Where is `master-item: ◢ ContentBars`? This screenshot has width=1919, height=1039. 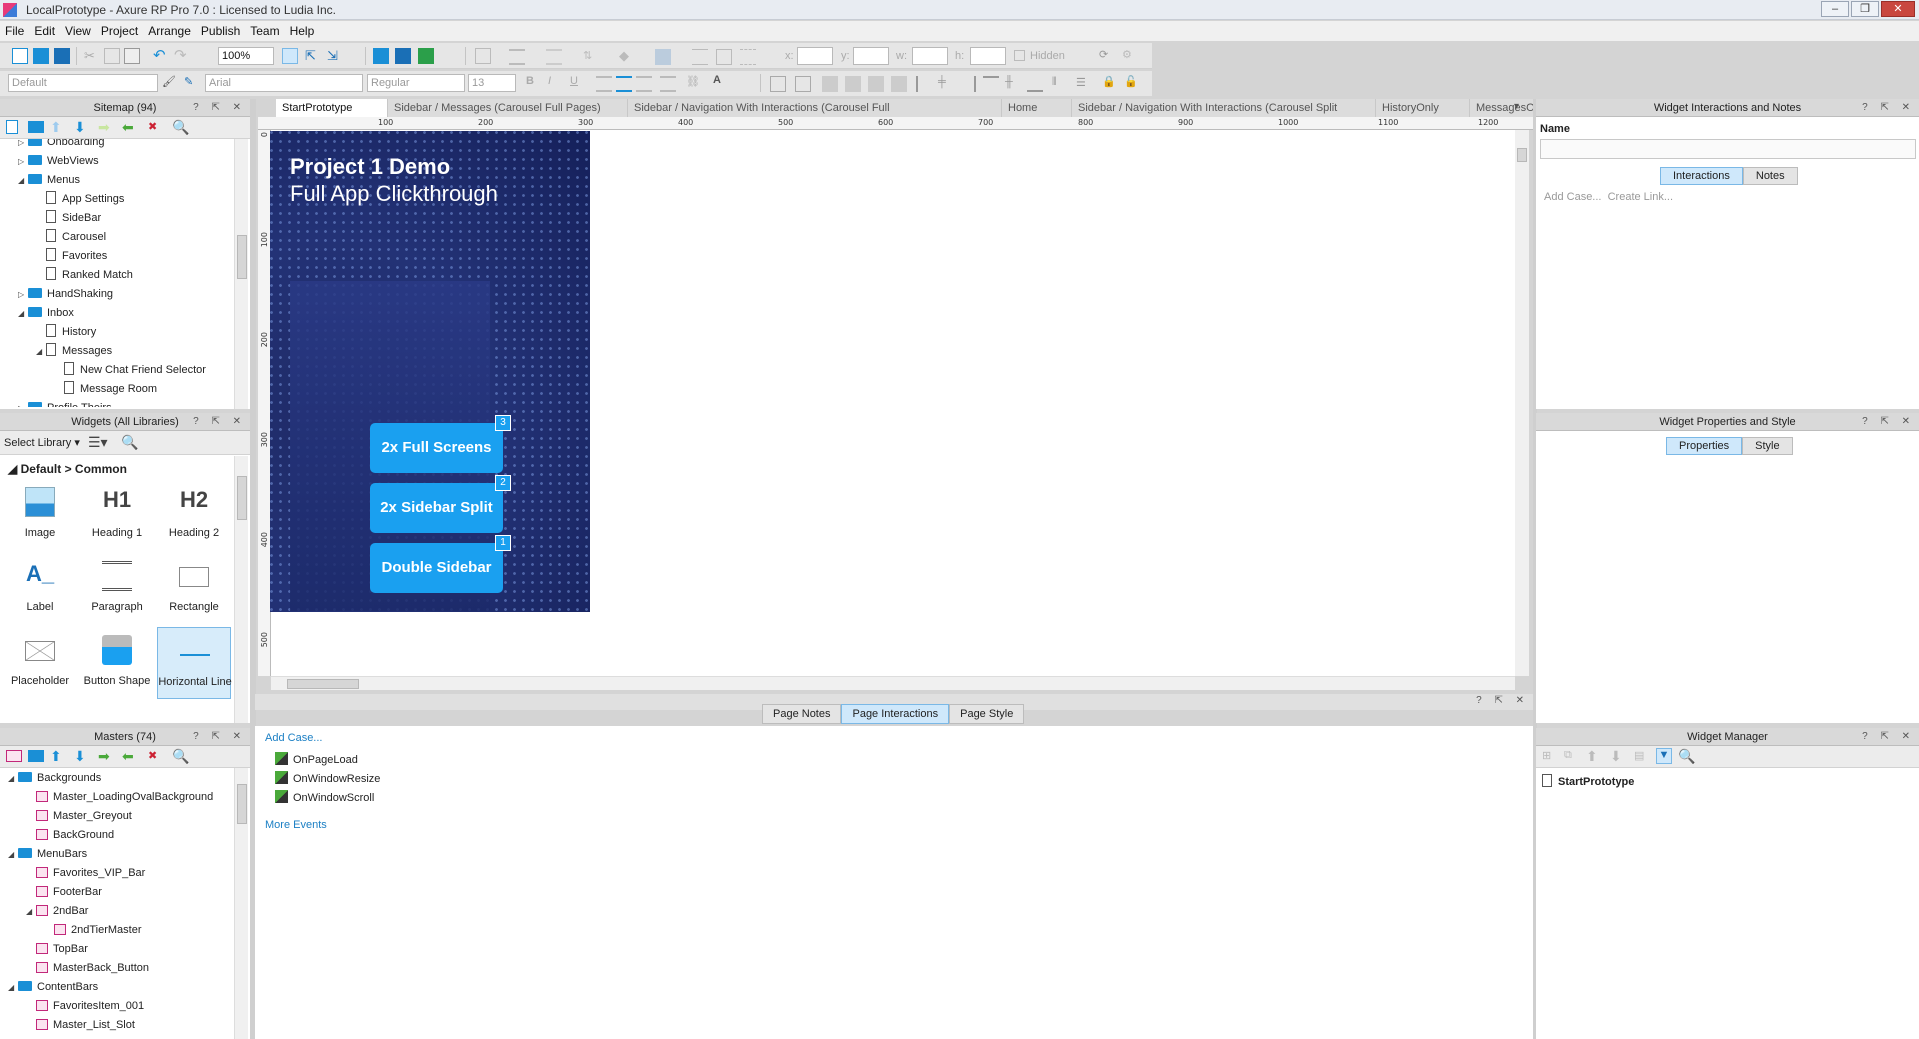 master-item: ◢ ContentBars is located at coordinates (53, 987).